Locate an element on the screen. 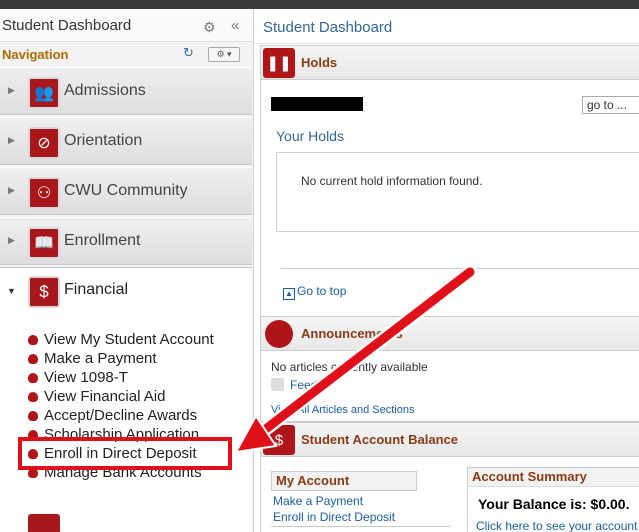  feed-link: Feed ▾ is located at coordinates (299, 385).